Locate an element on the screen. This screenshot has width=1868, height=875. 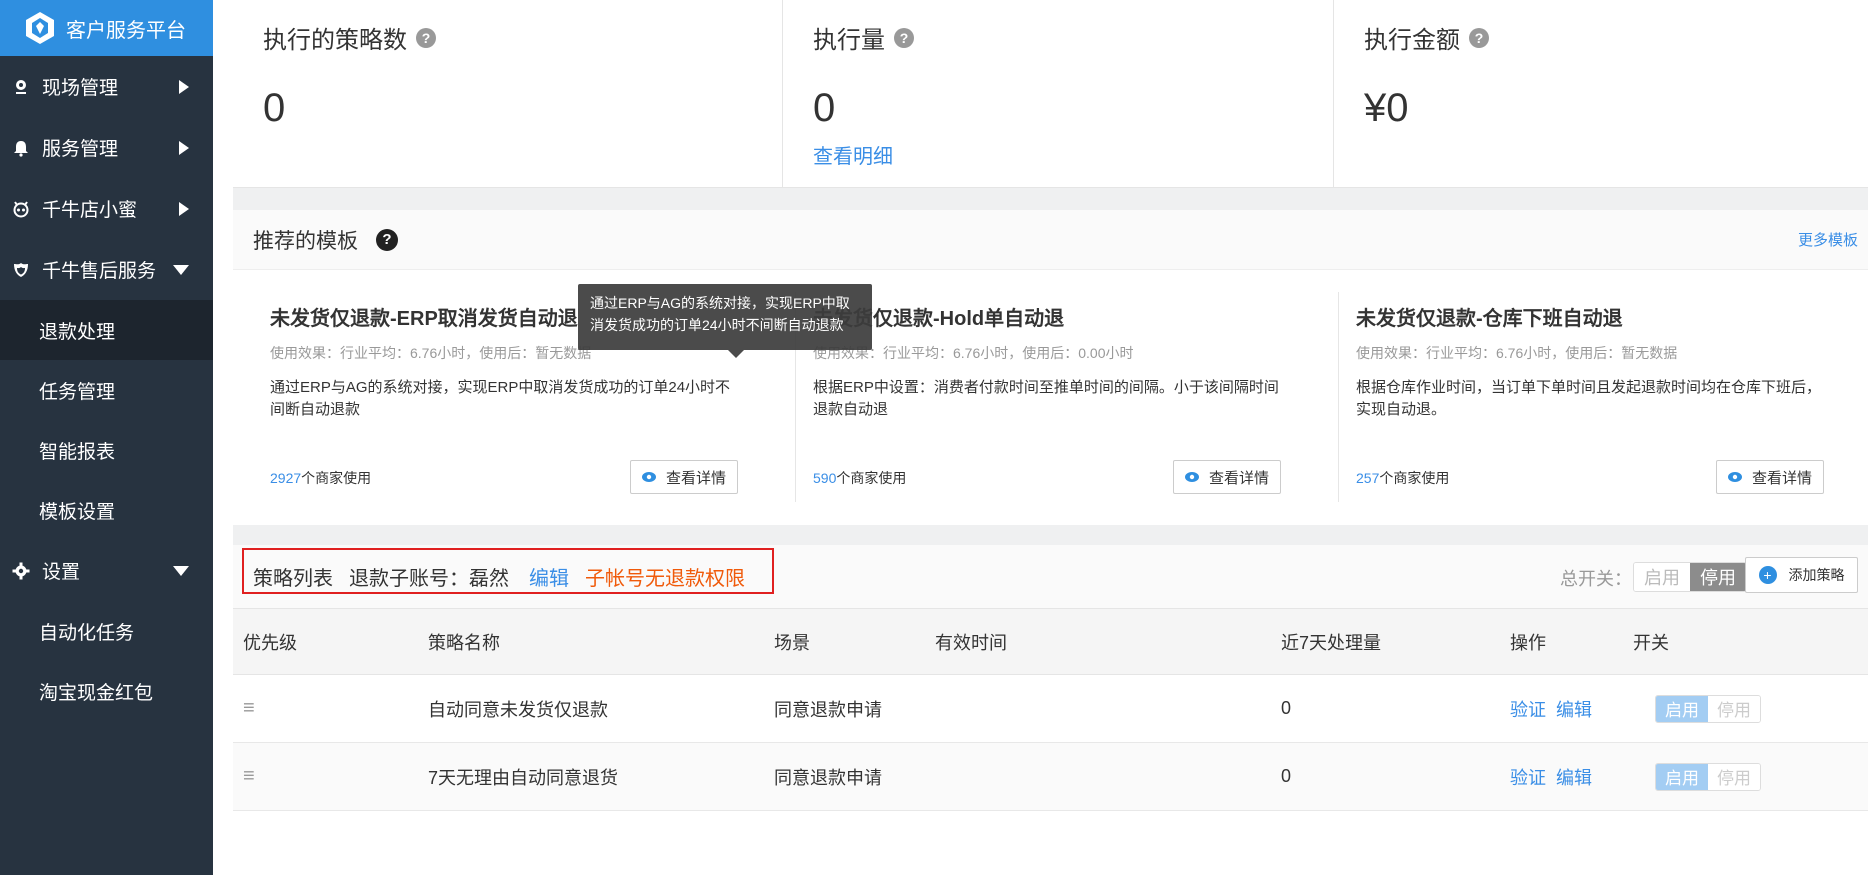
templates-header: 推荐的模板 ? 更多模板 is located at coordinates (1050, 240).